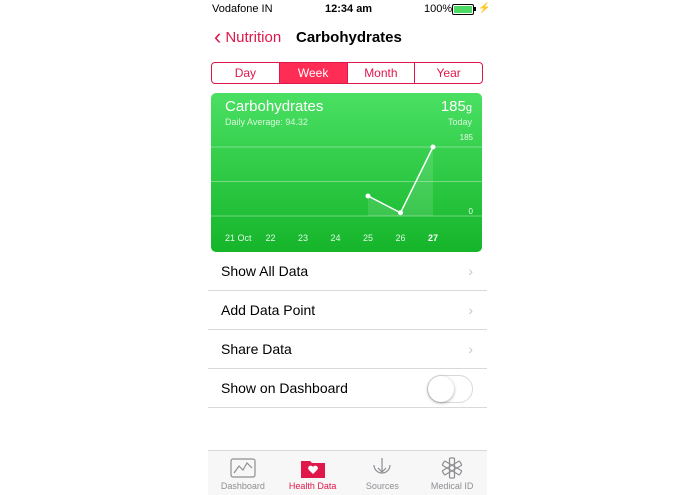 The image size is (695, 495). I want to click on show-on-dashboard-row: Show on Dashboard, so click(347, 388).